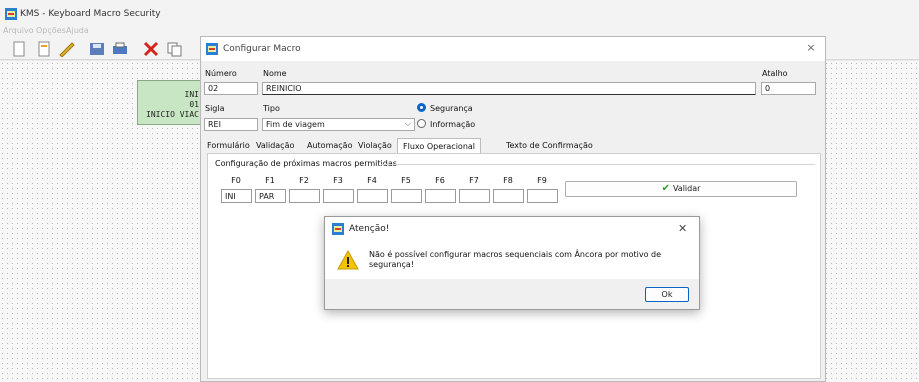  What do you see at coordinates (440, 180) in the screenshot?
I see `fkey-label: F6` at bounding box center [440, 180].